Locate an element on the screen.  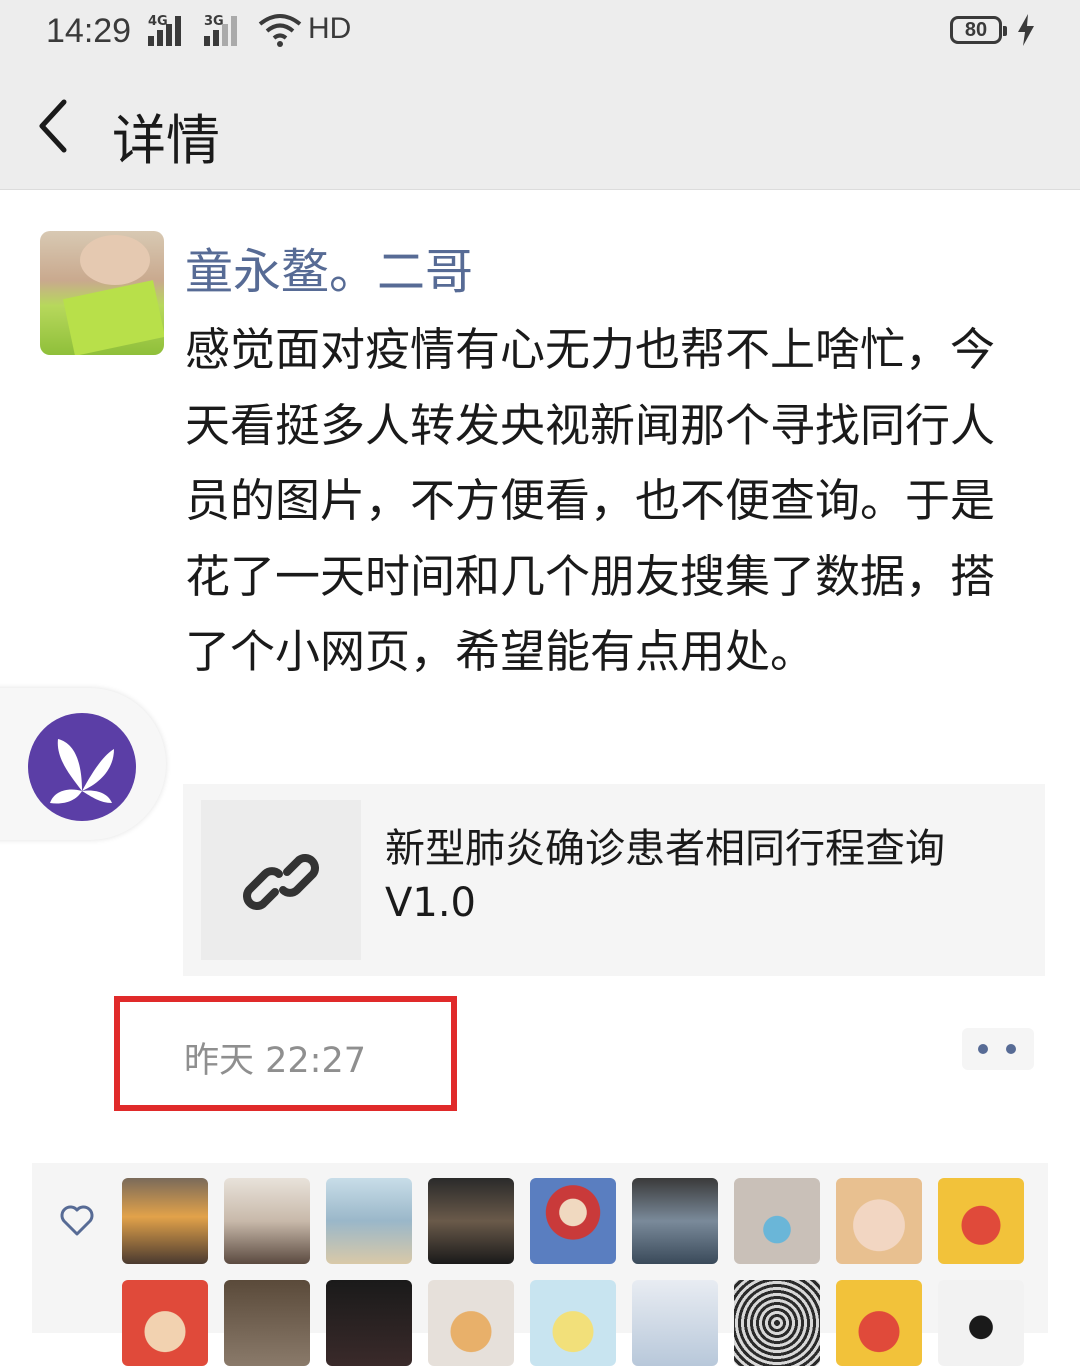
highlight-annotation-box is located at coordinates (285, 1053).